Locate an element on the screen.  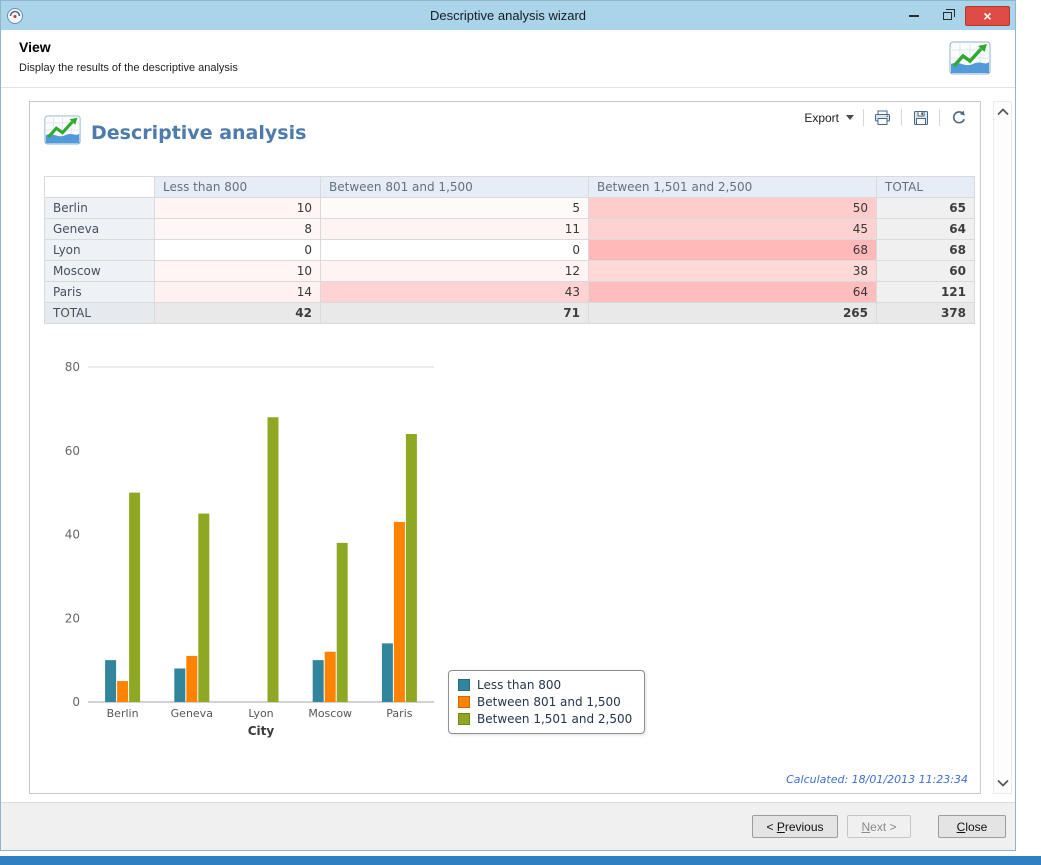
row-label: Berlin is located at coordinates (99, 208).